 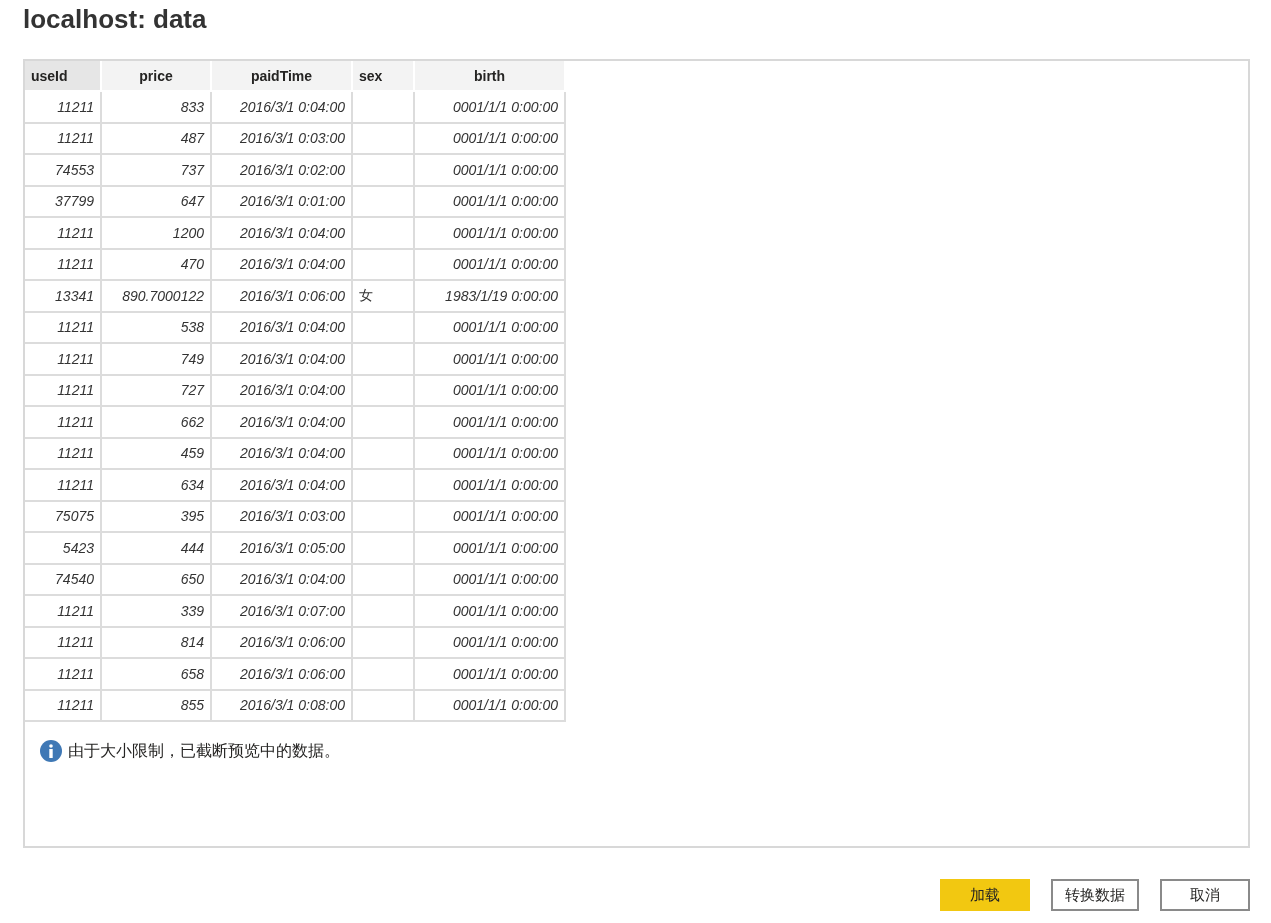 I want to click on load-button: 加载, so click(x=985, y=895).